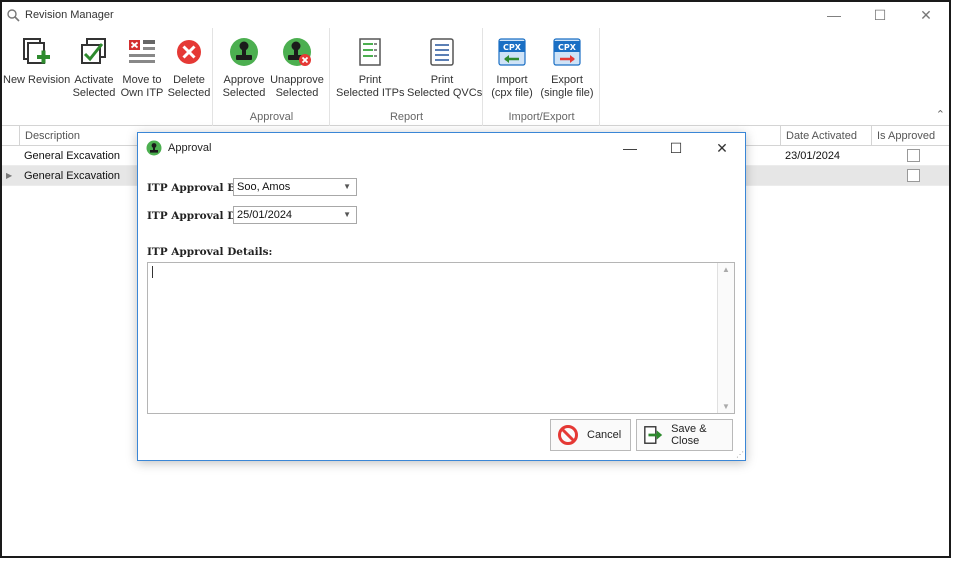 Image resolution: width=953 pixels, height=561 pixels. What do you see at coordinates (36, 51) in the screenshot?
I see `new-revision-icon` at bounding box center [36, 51].